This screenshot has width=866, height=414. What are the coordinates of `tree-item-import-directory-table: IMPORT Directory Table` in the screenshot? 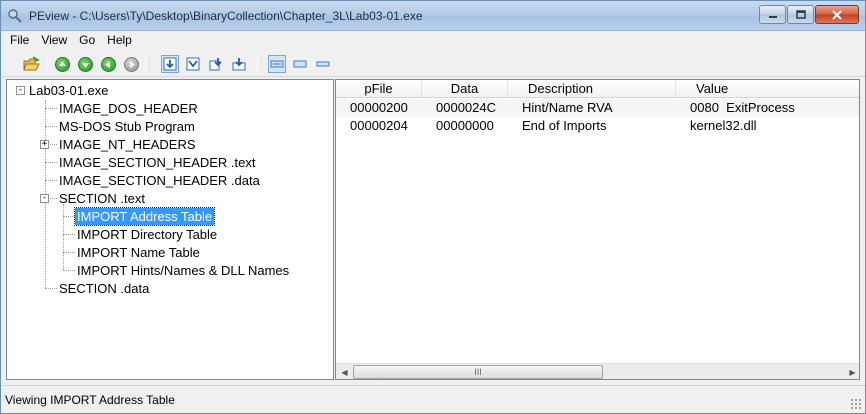 It's located at (147, 234).